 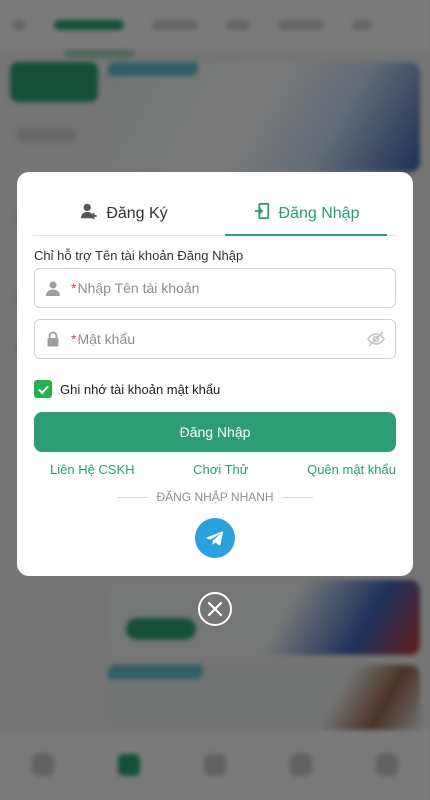 What do you see at coordinates (139, 255) in the screenshot?
I see `login-hint: Chỉ hỗ trợ Tên tài khoản Đăng Nhập` at bounding box center [139, 255].